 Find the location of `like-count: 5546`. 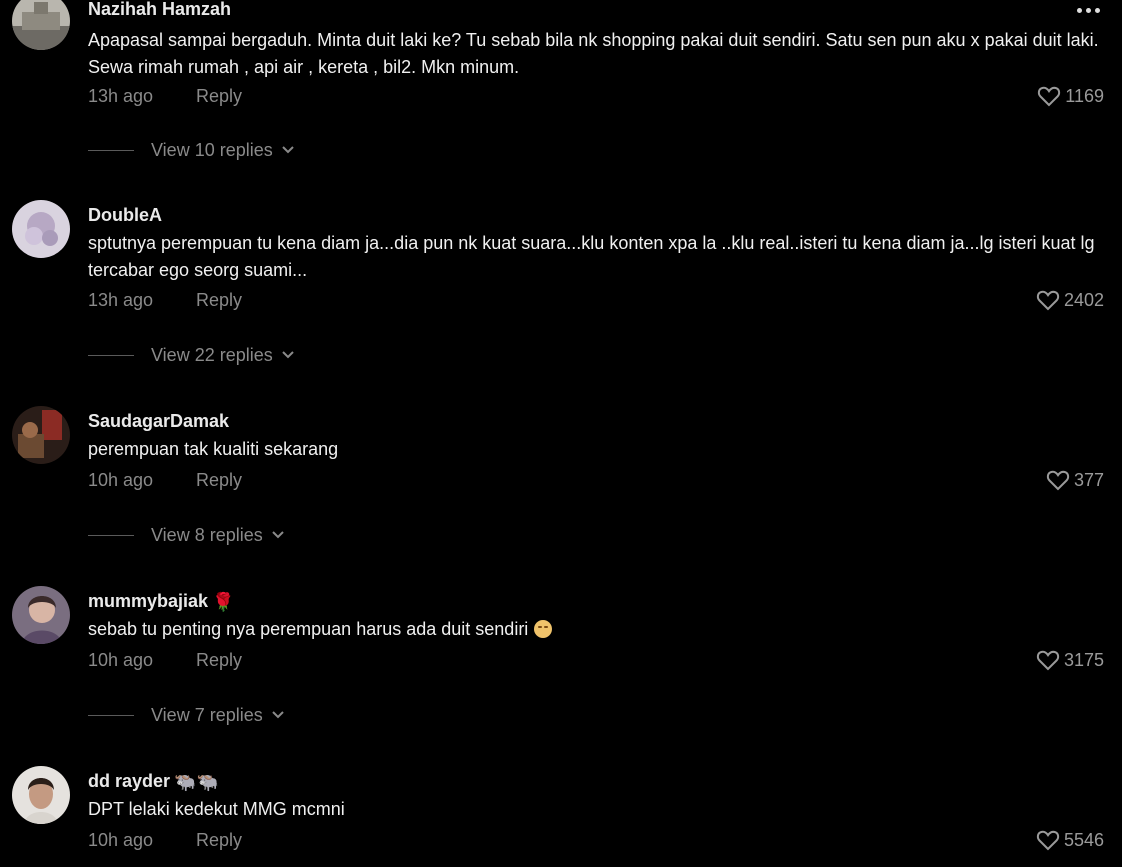

like-count: 5546 is located at coordinates (1083, 840).